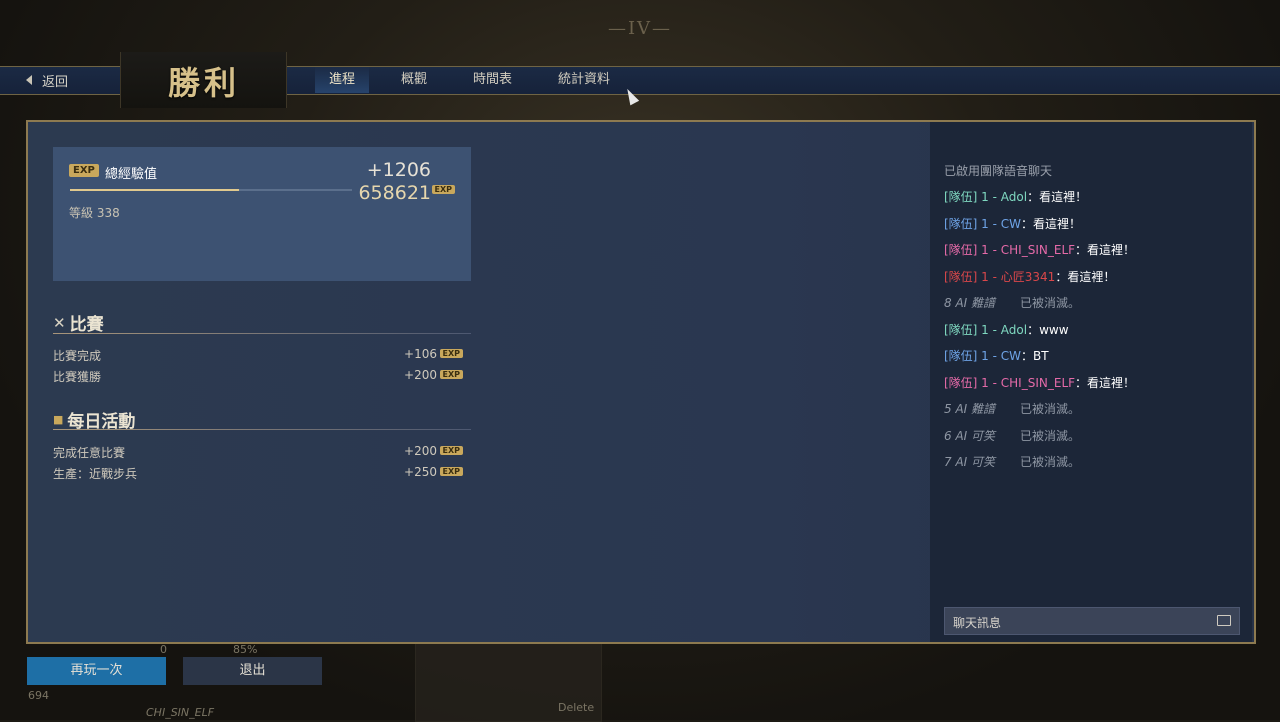  Describe the element at coordinates (258, 453) in the screenshot. I see `exp-row: 完成任意比賽 +200 EXP` at that location.